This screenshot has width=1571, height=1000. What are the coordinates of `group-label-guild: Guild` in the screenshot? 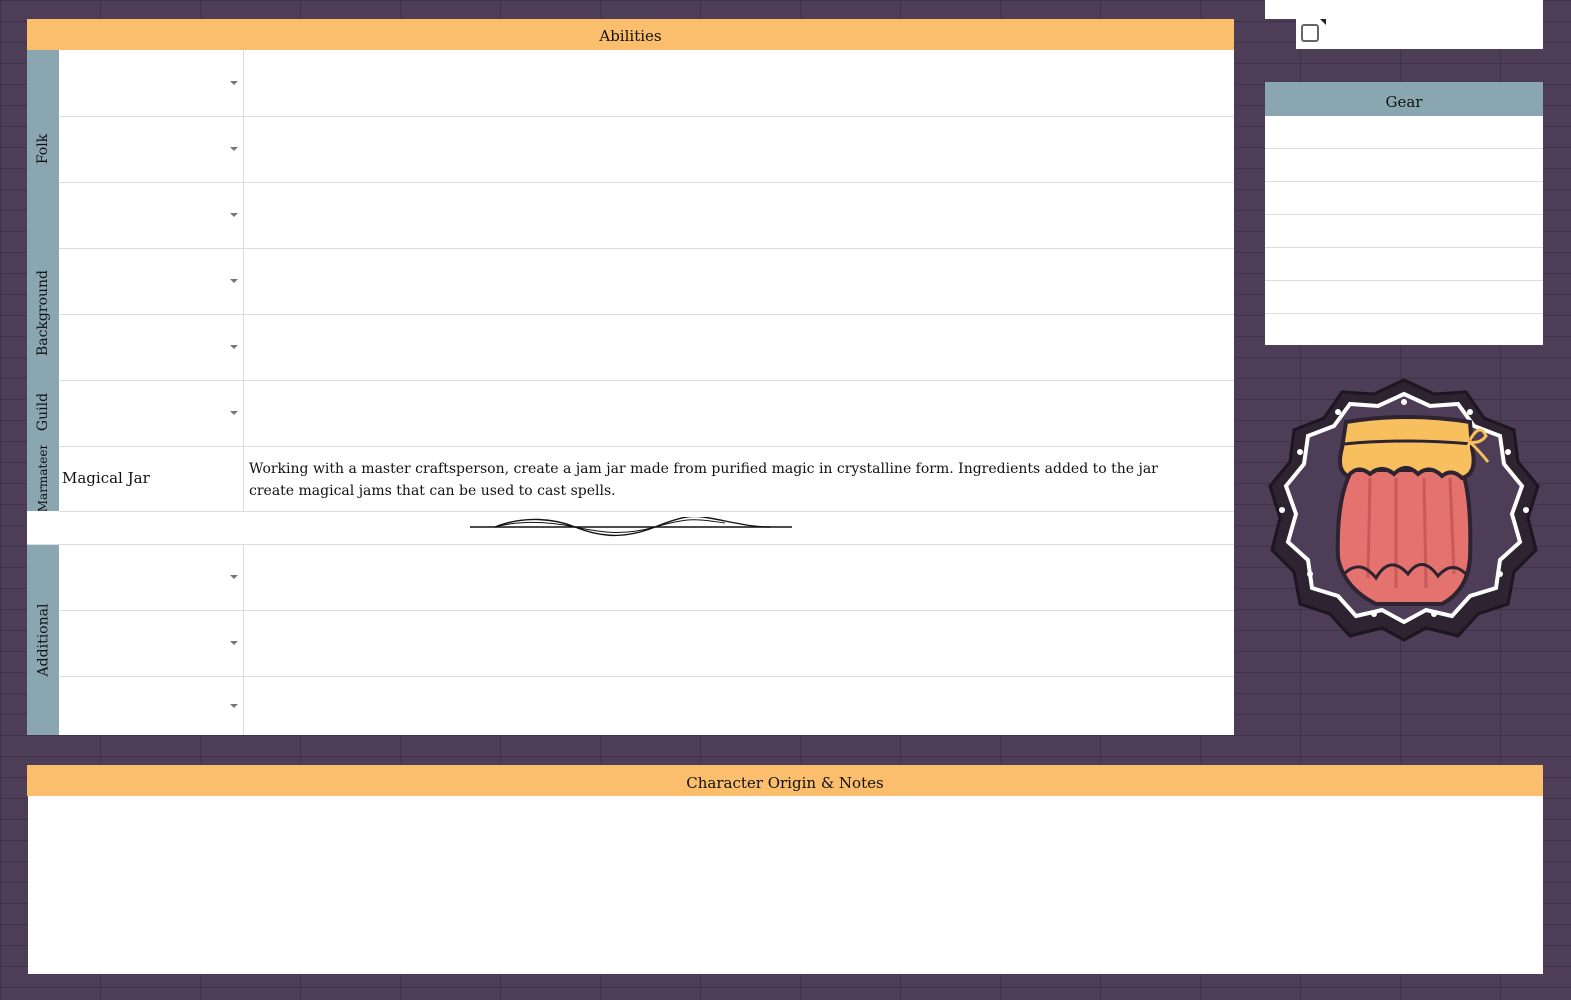 It's located at (43, 412).